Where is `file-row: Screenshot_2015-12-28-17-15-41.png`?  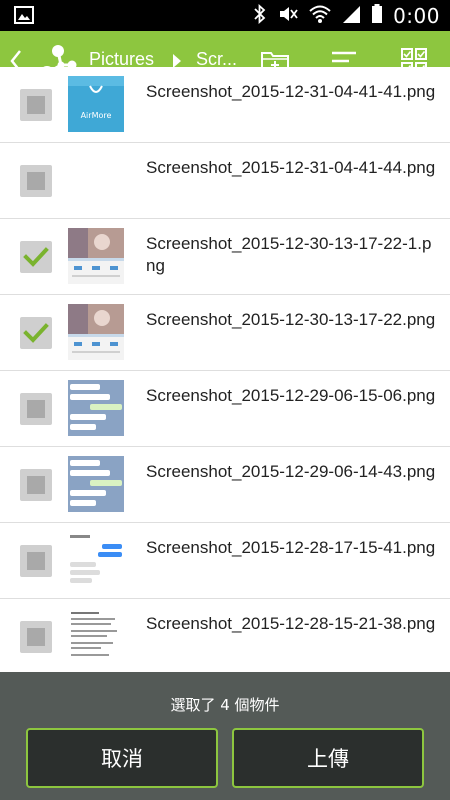 file-row: Screenshot_2015-12-28-17-15-41.png is located at coordinates (225, 561).